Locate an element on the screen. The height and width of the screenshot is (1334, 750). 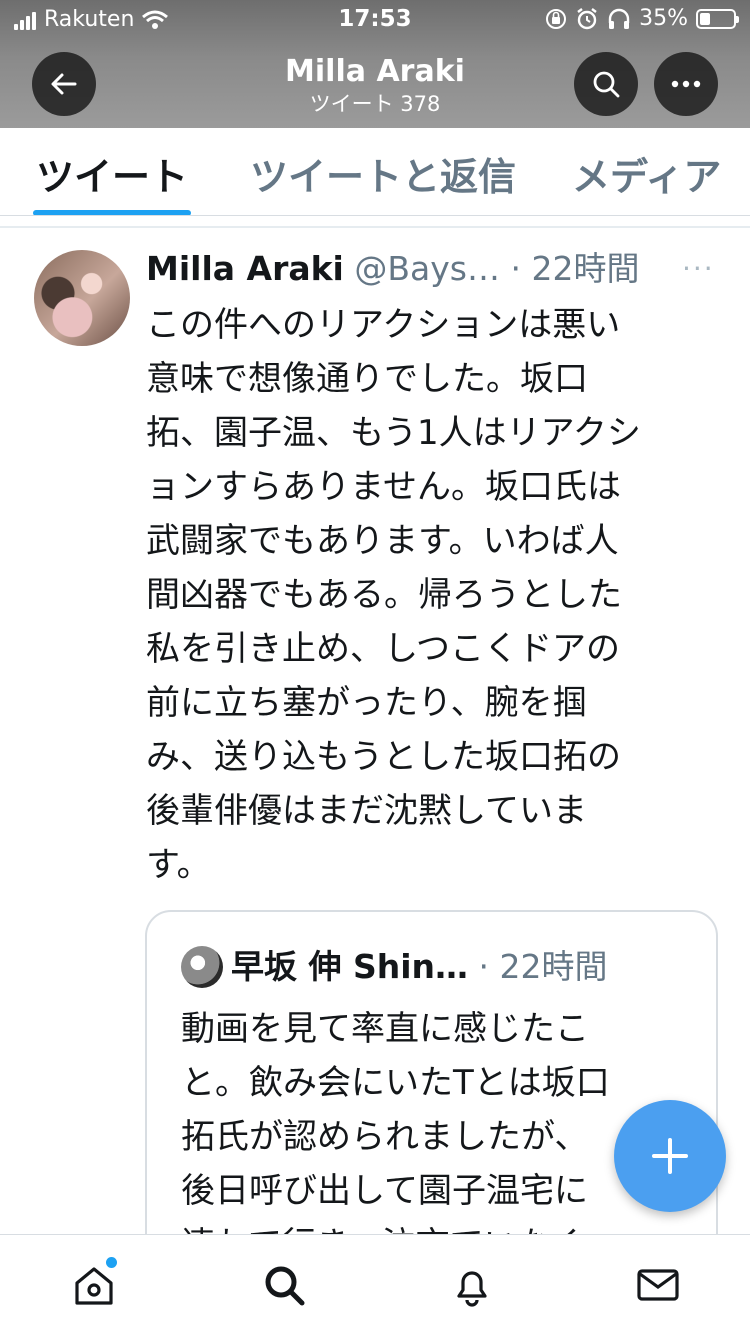
home-icon is located at coordinates (94, 1286).